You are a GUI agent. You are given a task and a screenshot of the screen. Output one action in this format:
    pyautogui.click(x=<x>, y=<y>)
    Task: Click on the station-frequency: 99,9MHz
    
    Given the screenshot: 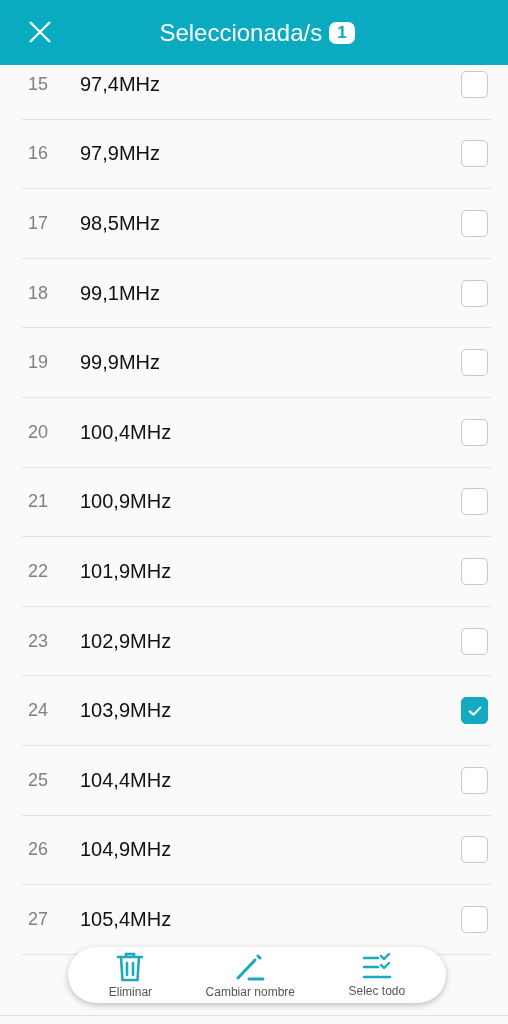 What is the action you would take?
    pyautogui.click(x=121, y=363)
    